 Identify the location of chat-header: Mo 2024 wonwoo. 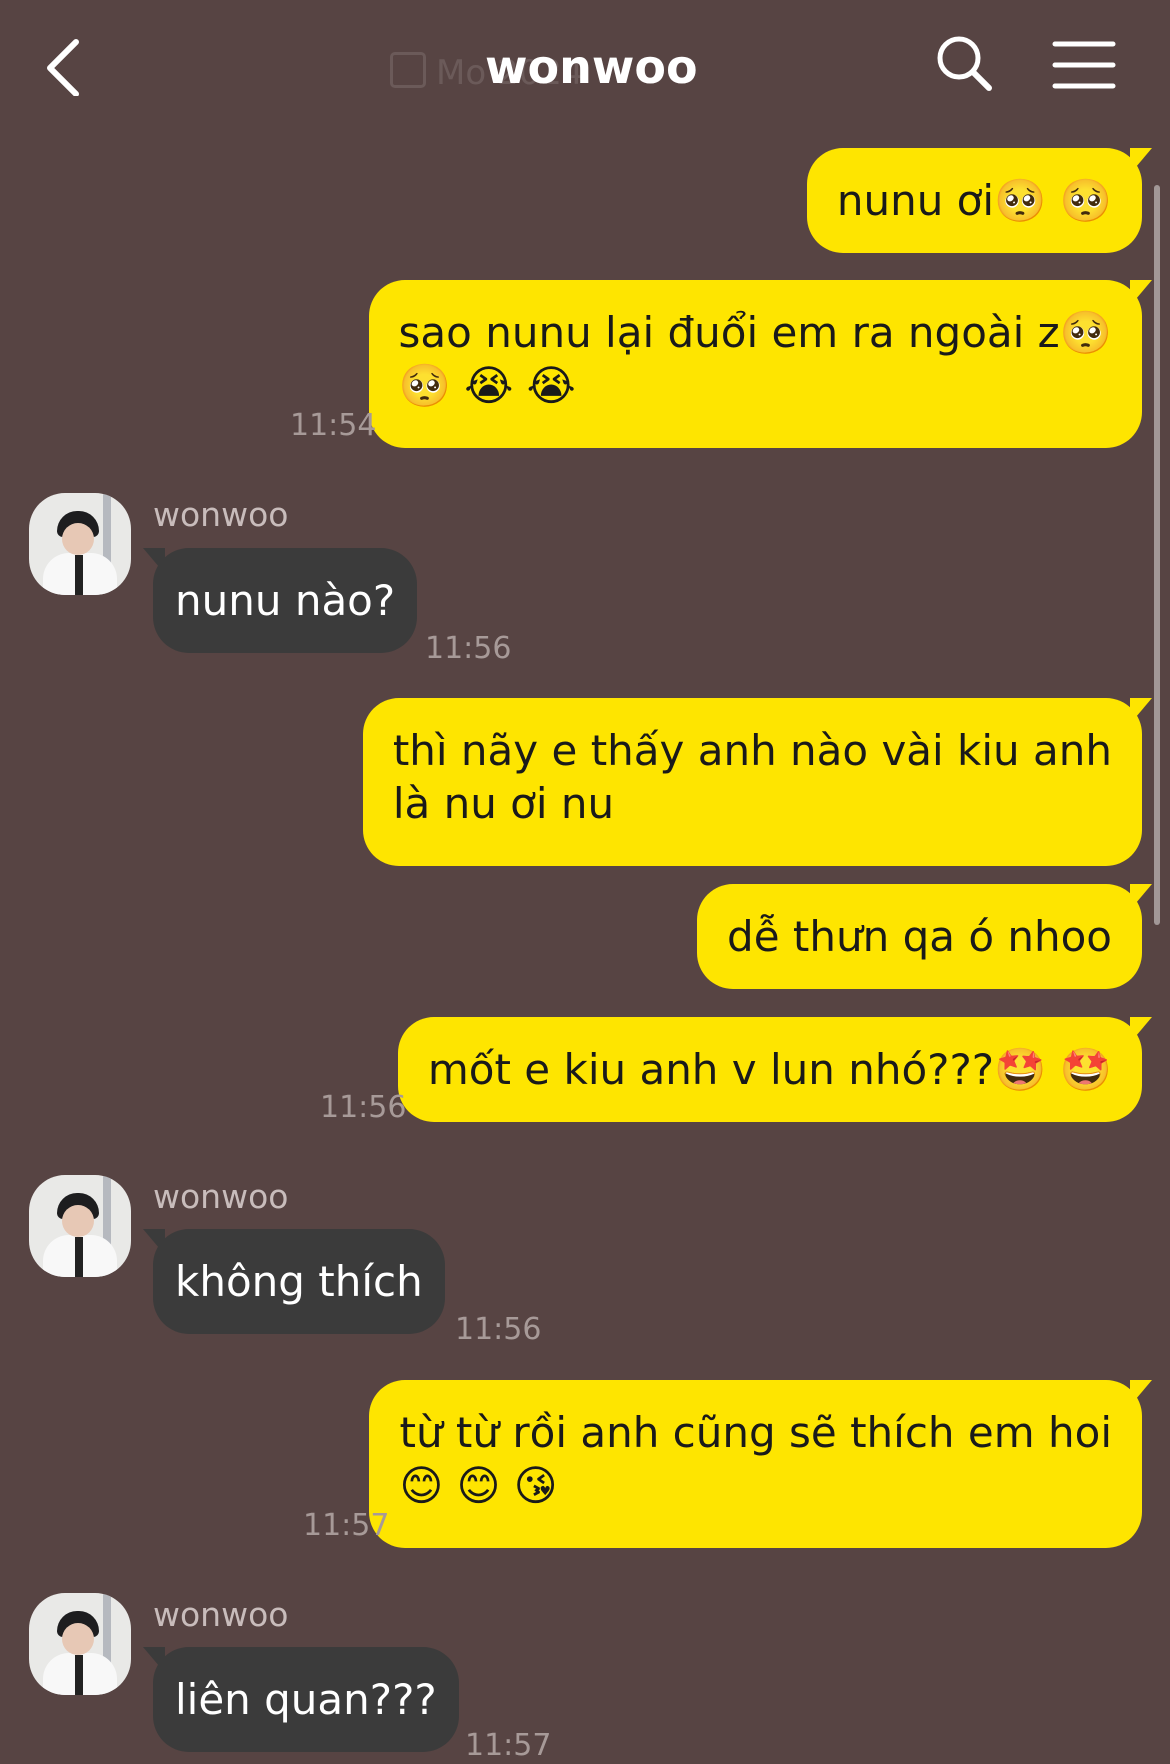
(585, 67).